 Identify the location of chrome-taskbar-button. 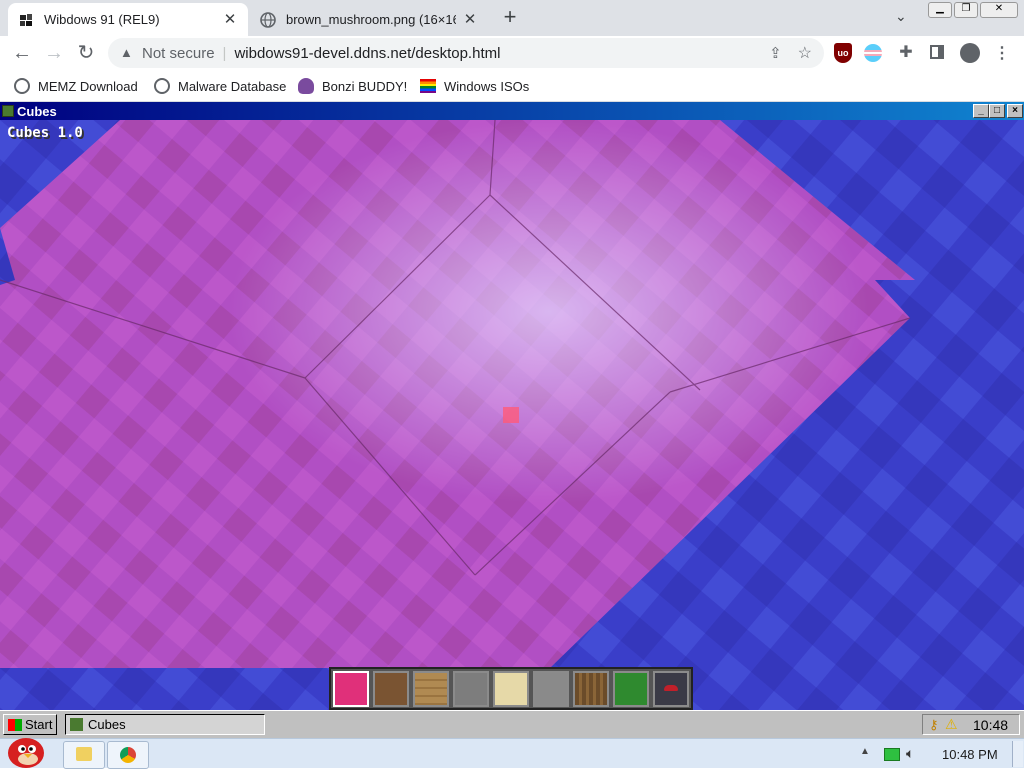
(128, 755).